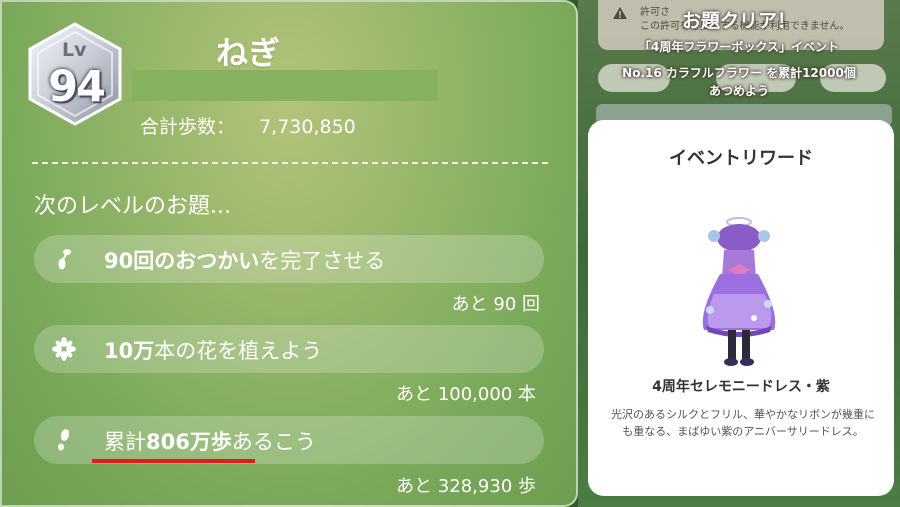 The image size is (900, 507). What do you see at coordinates (248, 53) in the screenshot?
I see `player-name: ねぎ` at bounding box center [248, 53].